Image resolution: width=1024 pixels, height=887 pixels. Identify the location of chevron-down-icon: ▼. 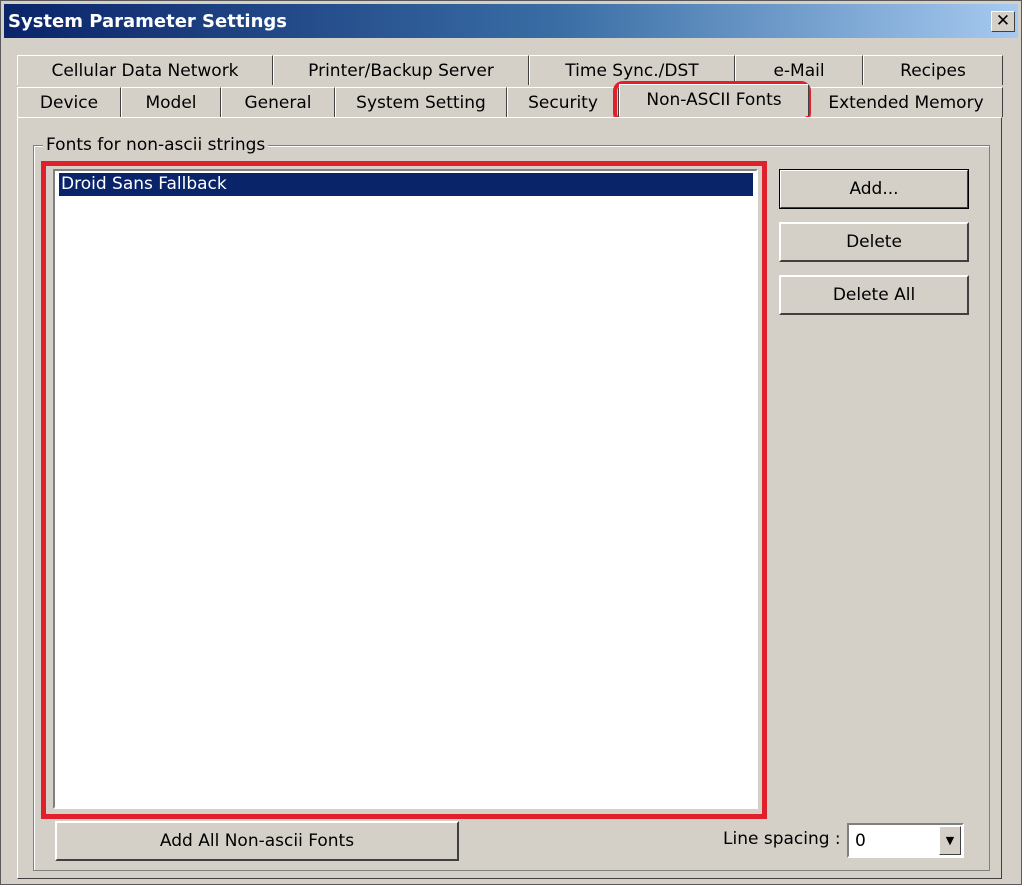
(950, 840).